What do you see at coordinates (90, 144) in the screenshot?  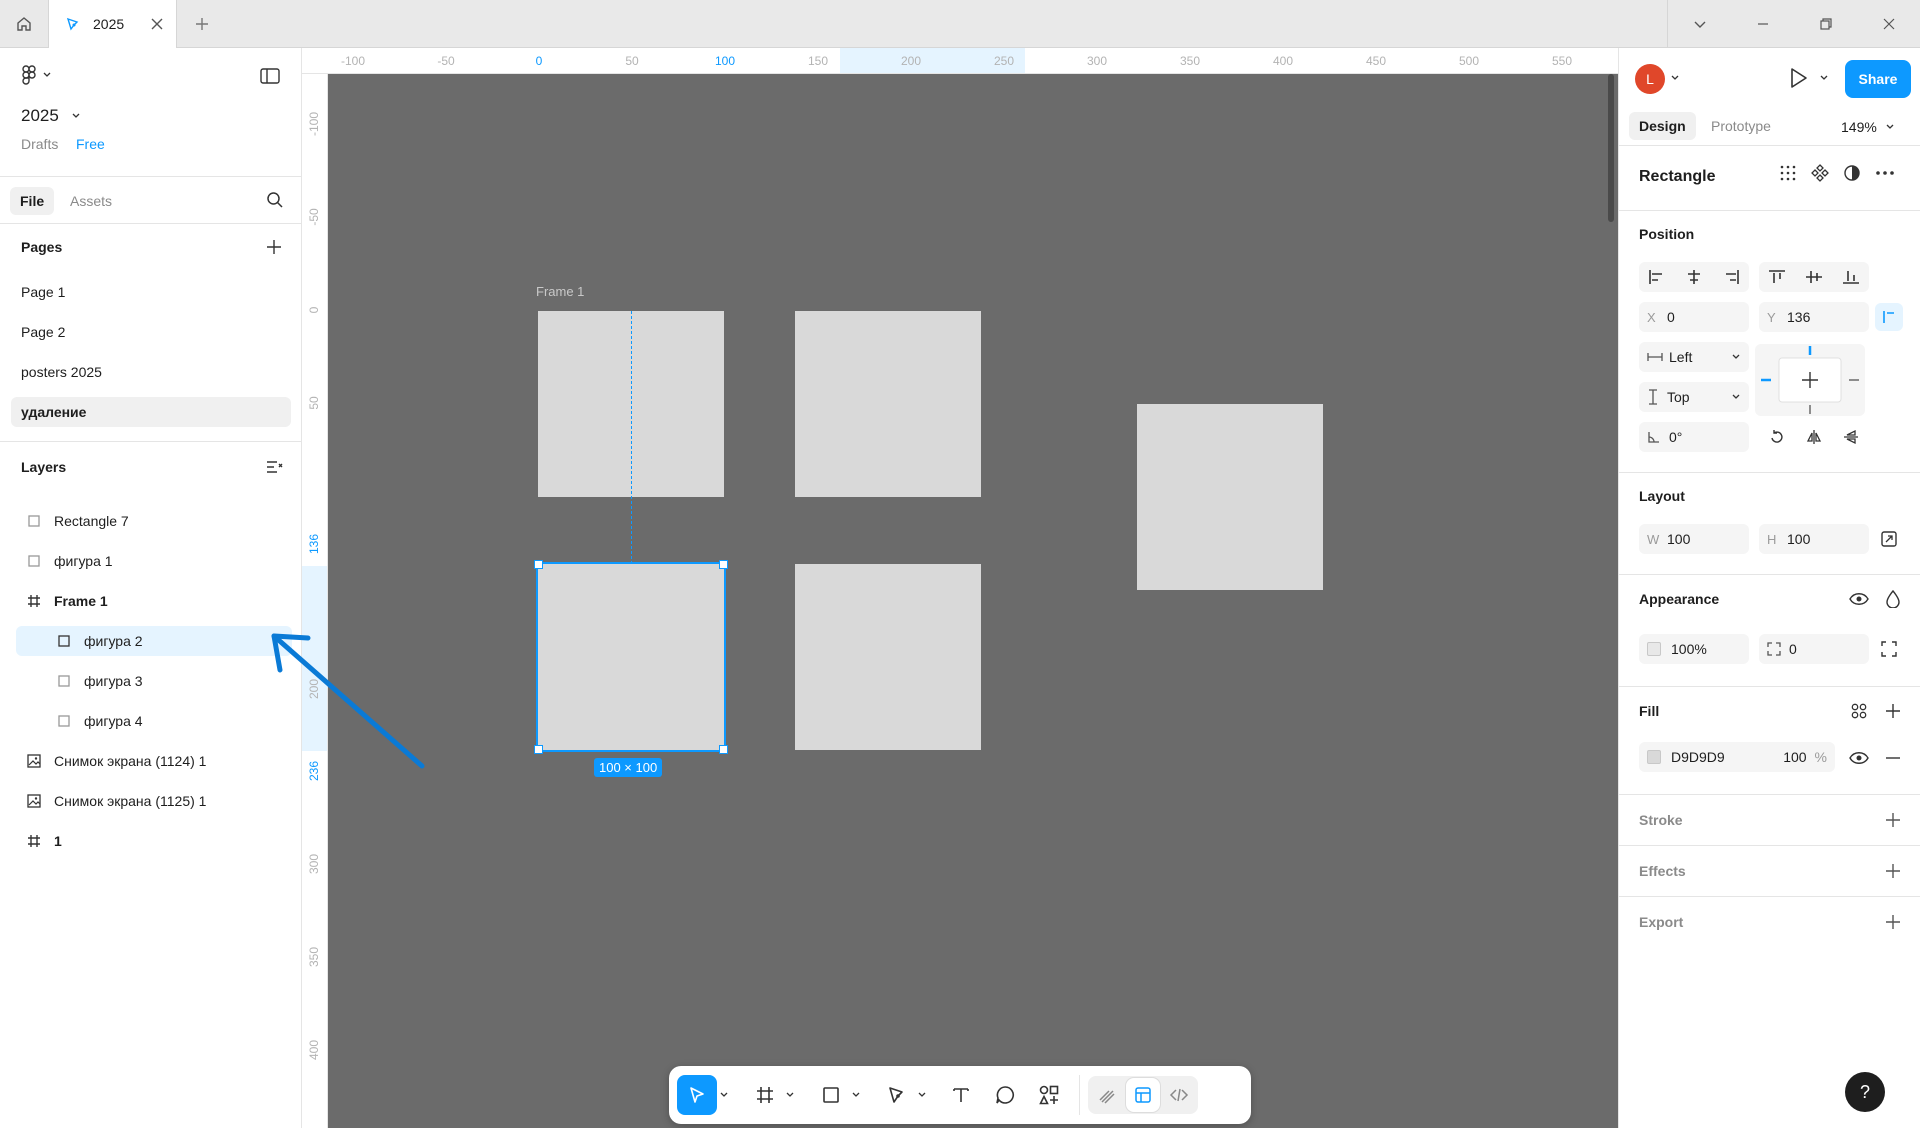 I see `plan-badge: Free` at bounding box center [90, 144].